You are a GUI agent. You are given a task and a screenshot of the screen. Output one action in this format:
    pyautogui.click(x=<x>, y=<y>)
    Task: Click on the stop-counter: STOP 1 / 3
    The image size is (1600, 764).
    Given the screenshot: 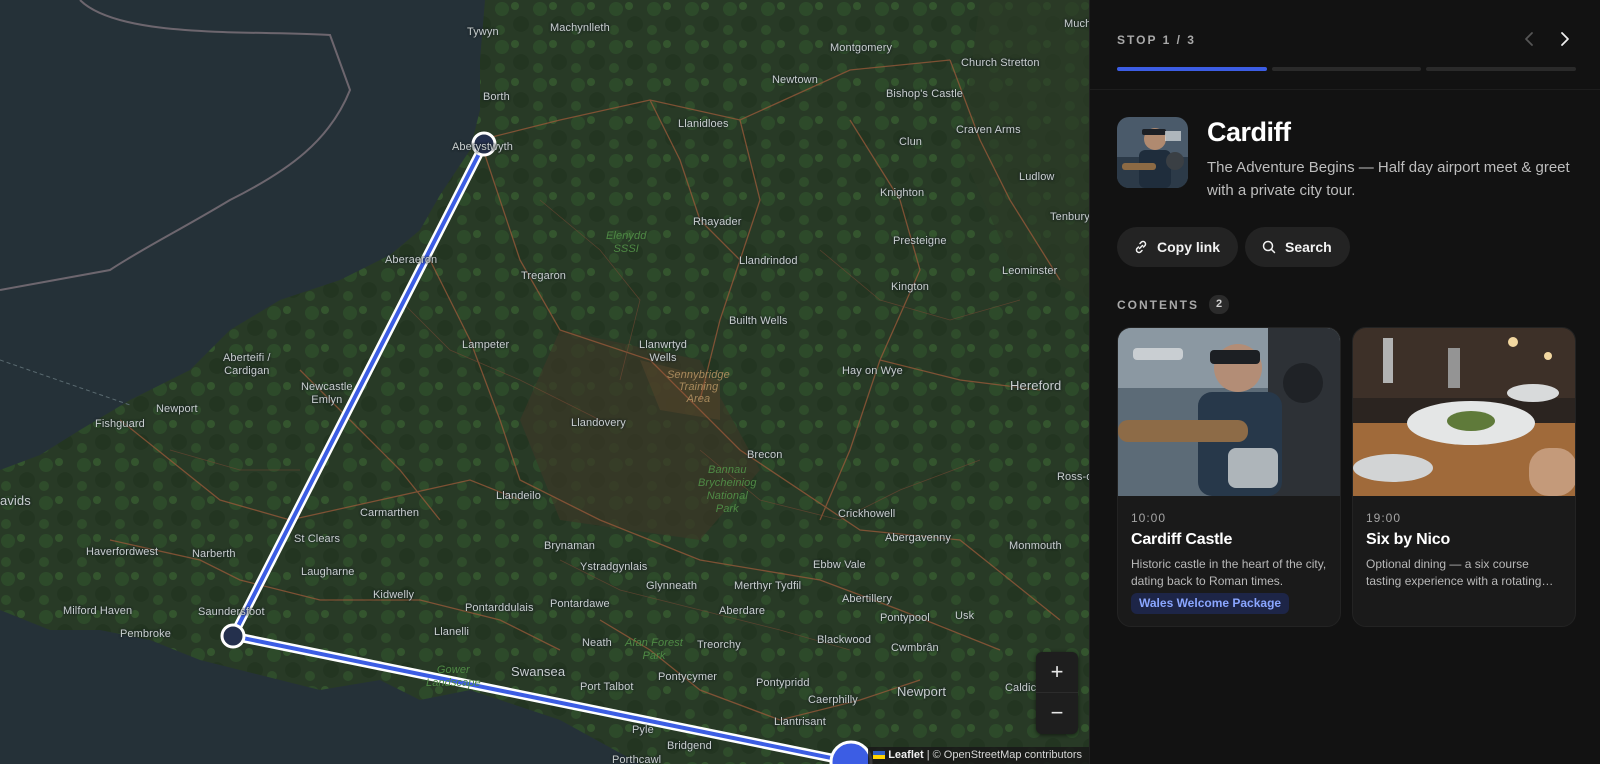 What is the action you would take?
    pyautogui.click(x=1156, y=40)
    